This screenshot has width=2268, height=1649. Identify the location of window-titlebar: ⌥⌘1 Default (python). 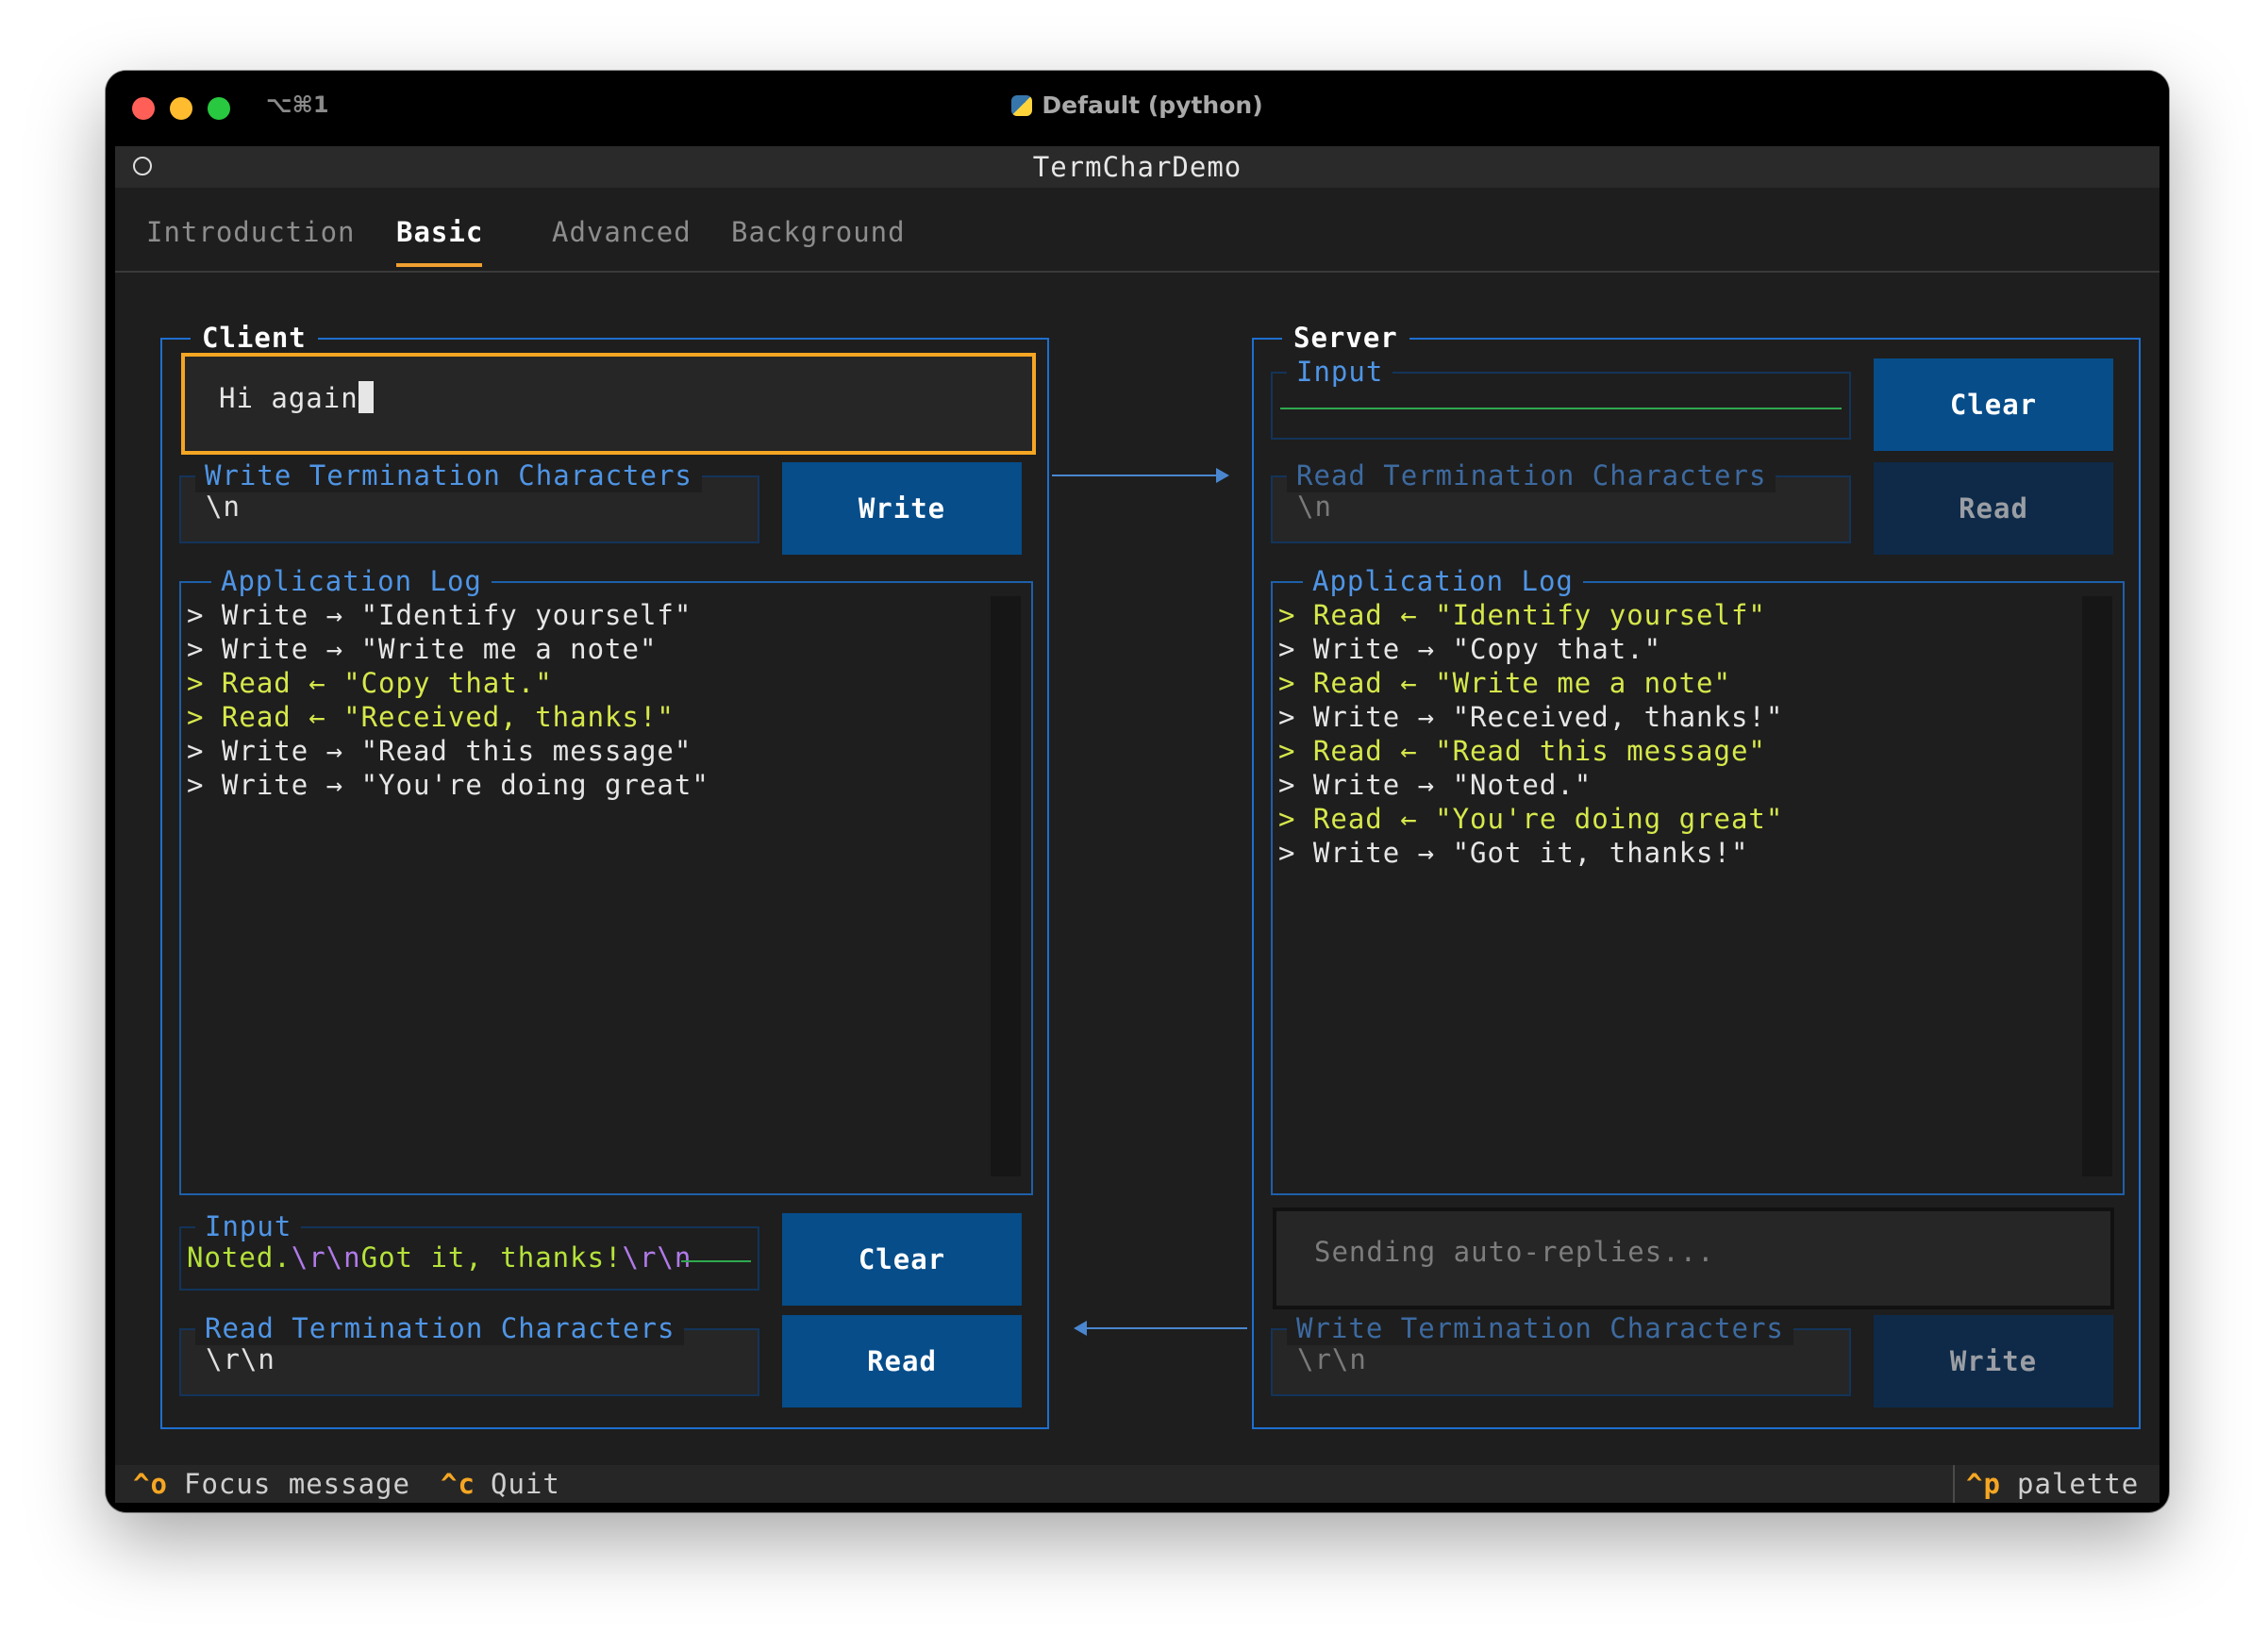
(1137, 108).